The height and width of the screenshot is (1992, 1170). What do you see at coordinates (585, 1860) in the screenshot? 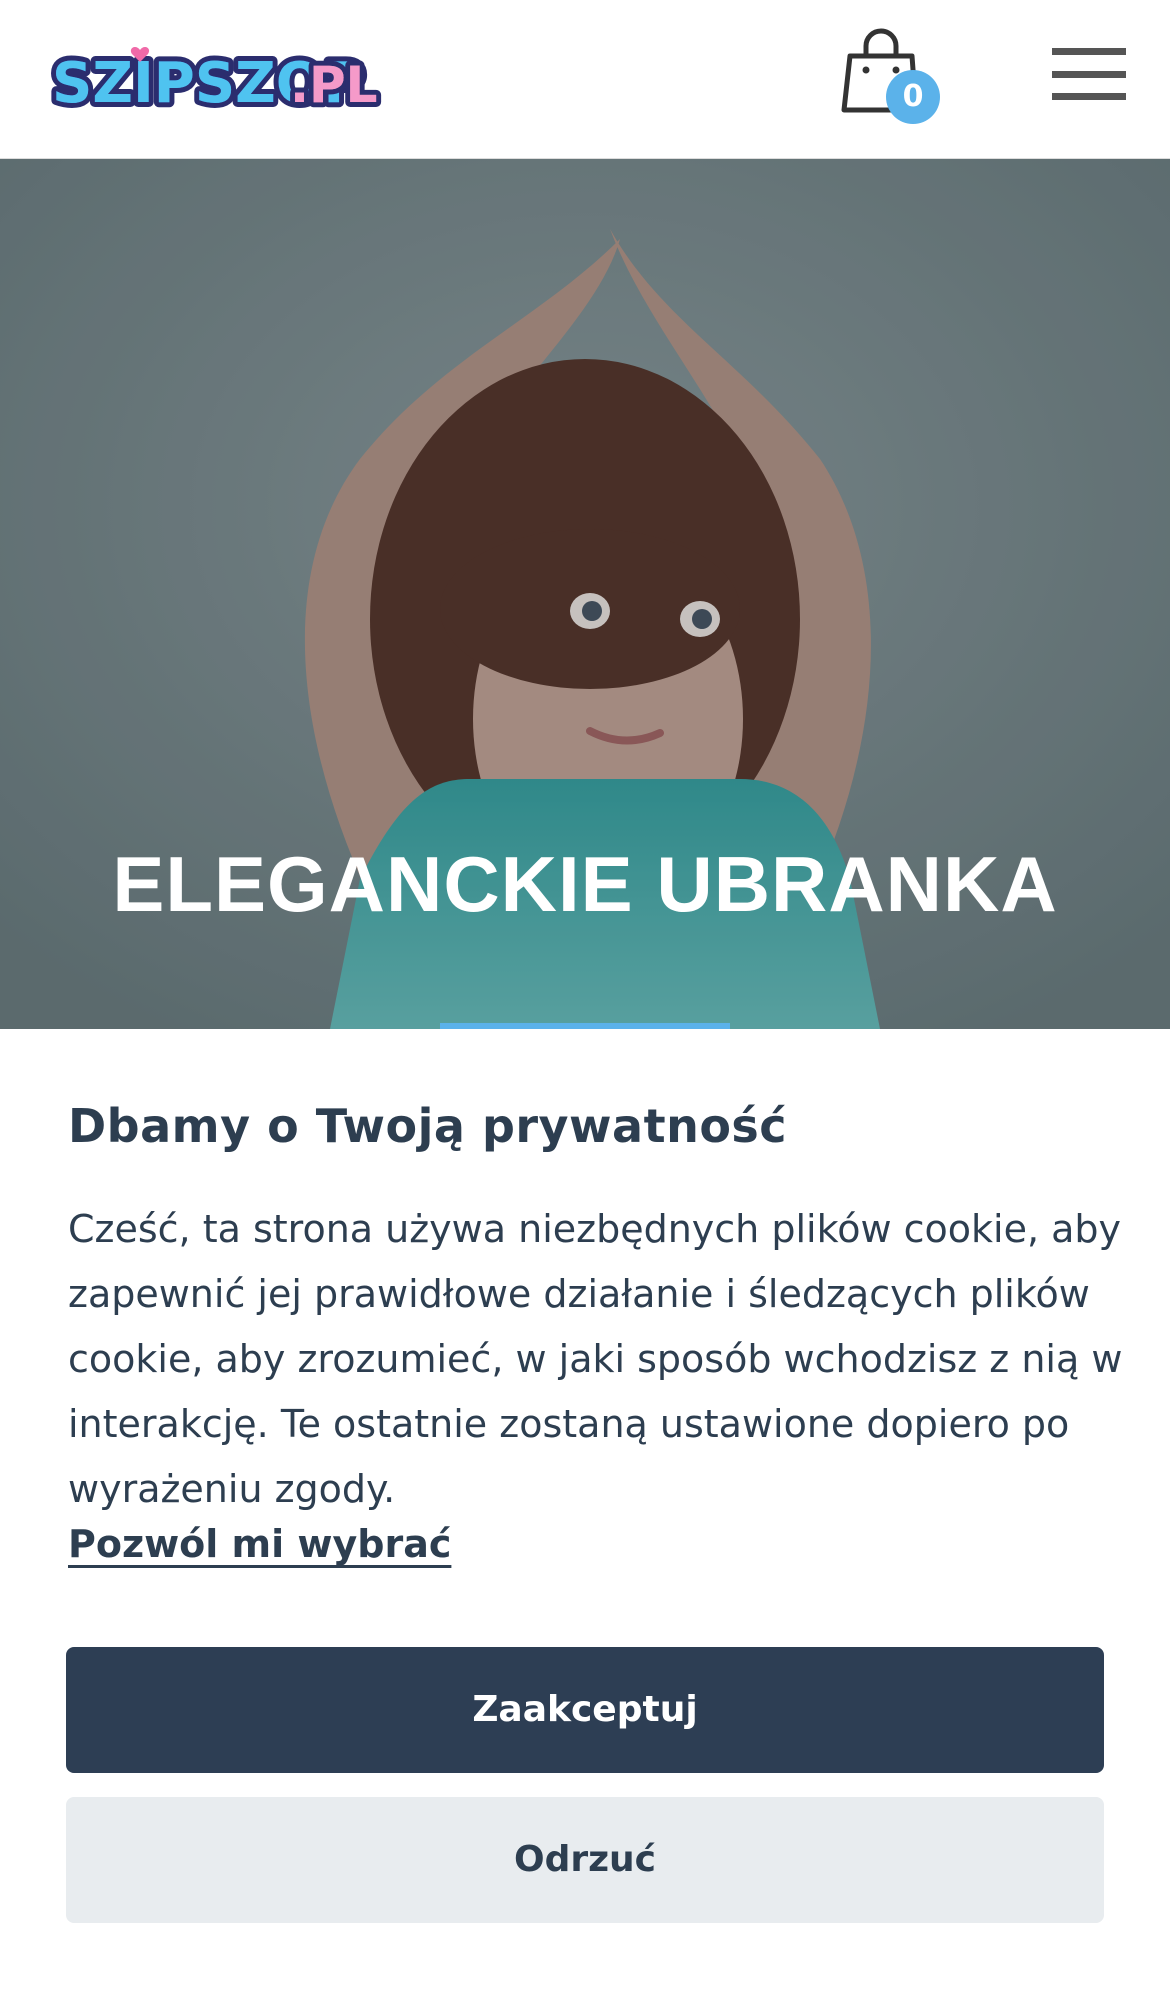
I see `reject-button: Odrzuć` at bounding box center [585, 1860].